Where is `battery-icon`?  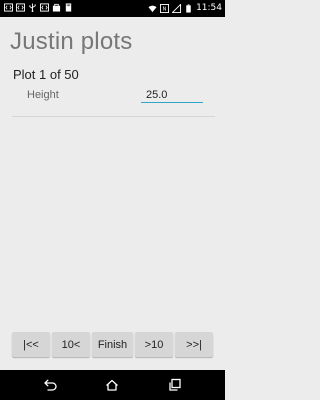
battery-icon is located at coordinates (188, 8).